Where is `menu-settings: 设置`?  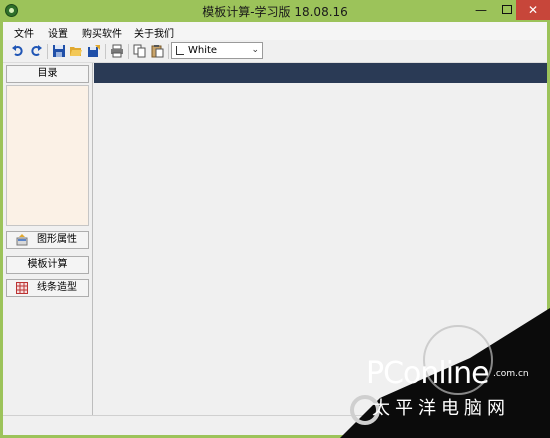
menu-settings: 设置 is located at coordinates (58, 32).